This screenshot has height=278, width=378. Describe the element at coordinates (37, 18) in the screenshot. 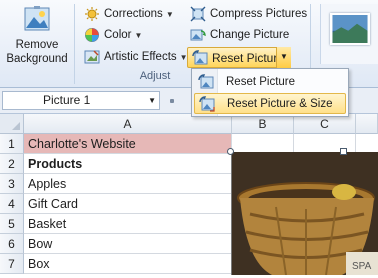

I see `remove-background-icon` at that location.